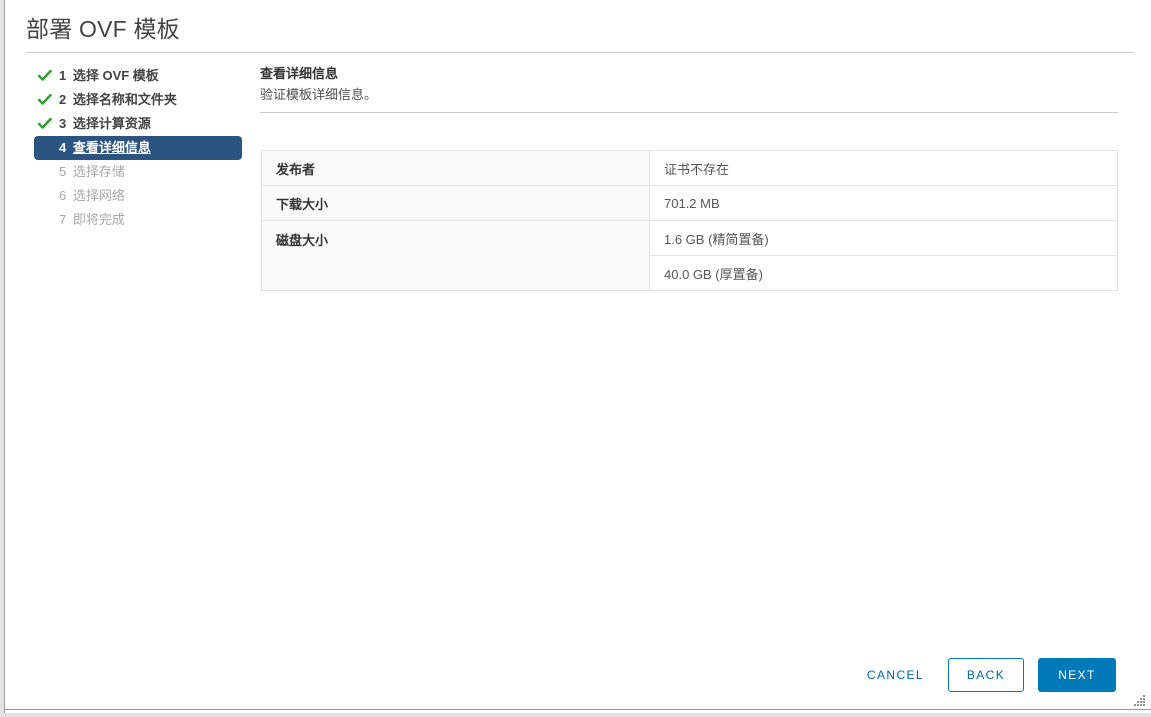  What do you see at coordinates (63, 147) in the screenshot?
I see `step-number: 4` at bounding box center [63, 147].